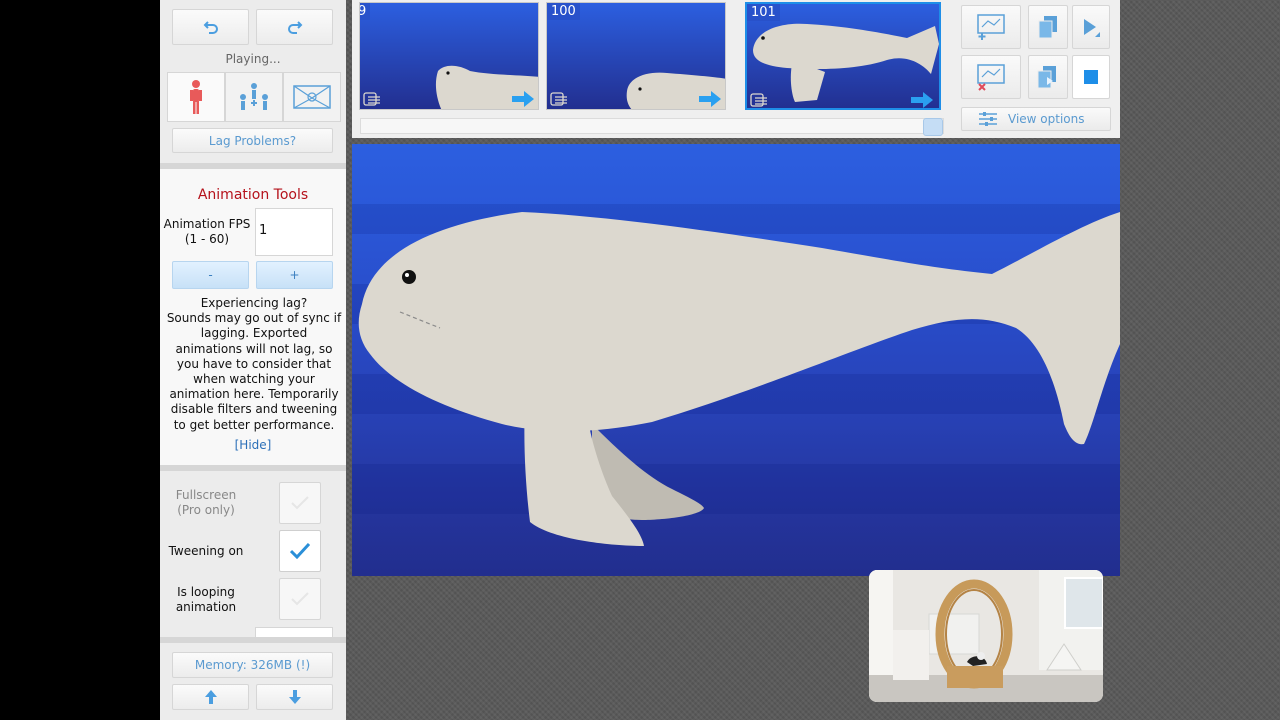  Describe the element at coordinates (207, 224) in the screenshot. I see `fps-label-line1: Animation FPS` at that location.